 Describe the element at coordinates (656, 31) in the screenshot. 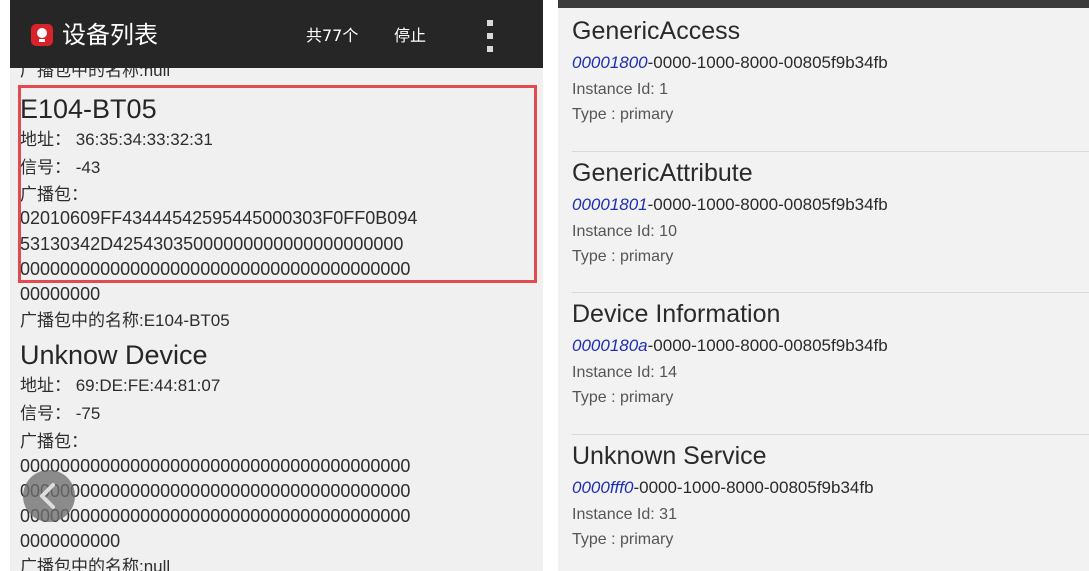

I see `service-name: GenericAccess` at that location.